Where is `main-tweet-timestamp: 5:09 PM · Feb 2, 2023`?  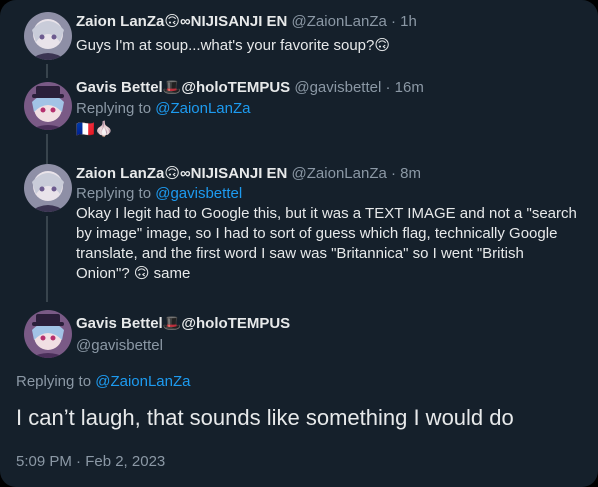 main-tweet-timestamp: 5:09 PM · Feb 2, 2023 is located at coordinates (90, 462).